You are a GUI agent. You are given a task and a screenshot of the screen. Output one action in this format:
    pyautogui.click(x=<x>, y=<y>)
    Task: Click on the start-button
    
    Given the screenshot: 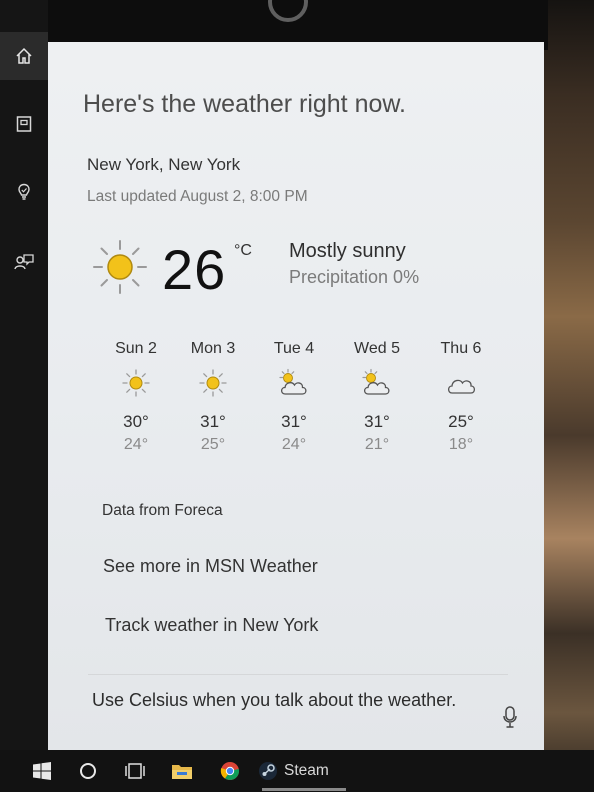 What is the action you would take?
    pyautogui.click(x=42, y=771)
    